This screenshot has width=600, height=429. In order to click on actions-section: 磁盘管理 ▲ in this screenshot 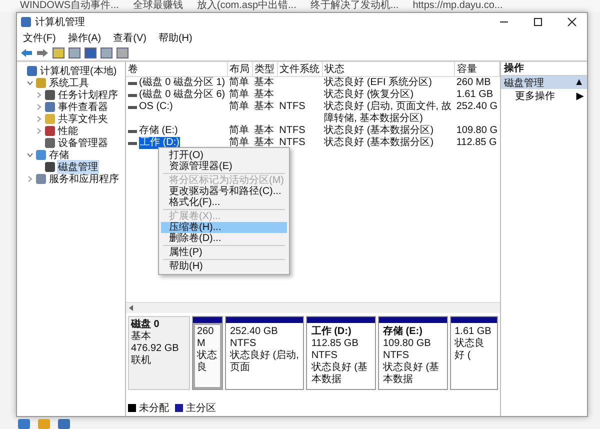, I will do `click(544, 82)`.